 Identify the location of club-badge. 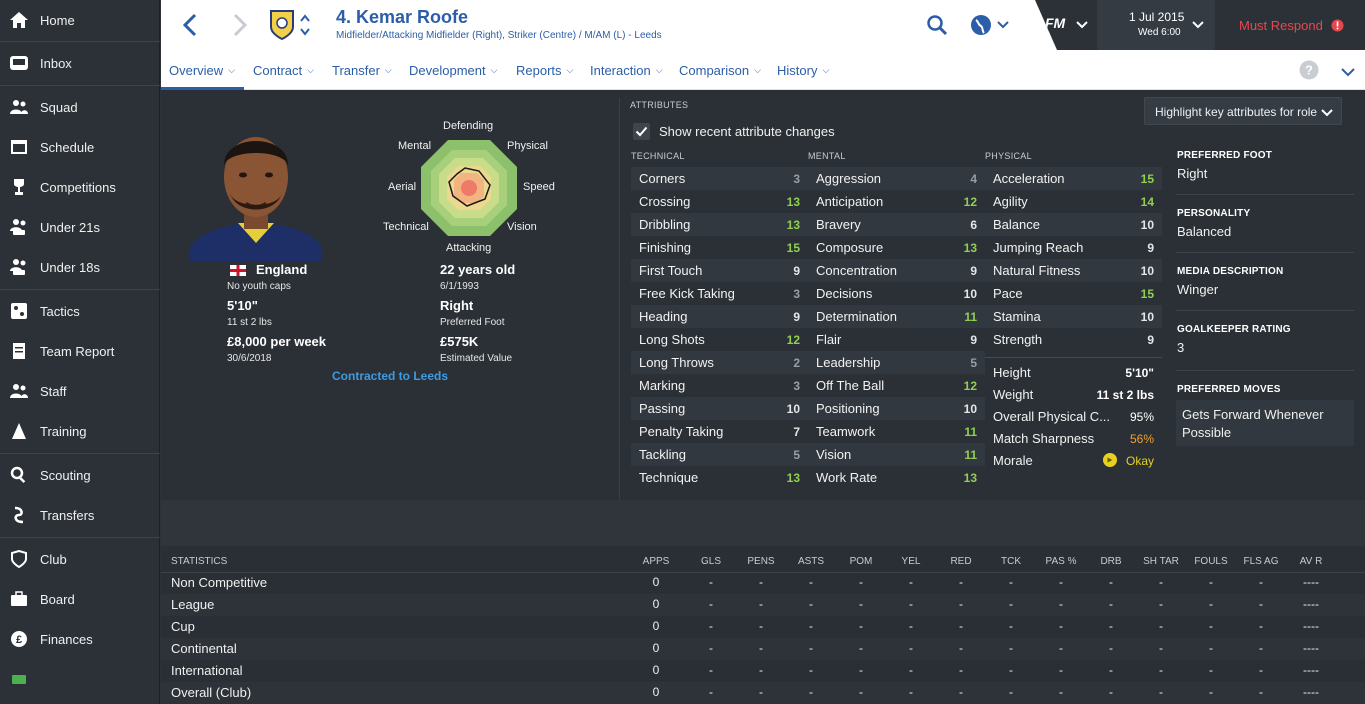
(282, 25).